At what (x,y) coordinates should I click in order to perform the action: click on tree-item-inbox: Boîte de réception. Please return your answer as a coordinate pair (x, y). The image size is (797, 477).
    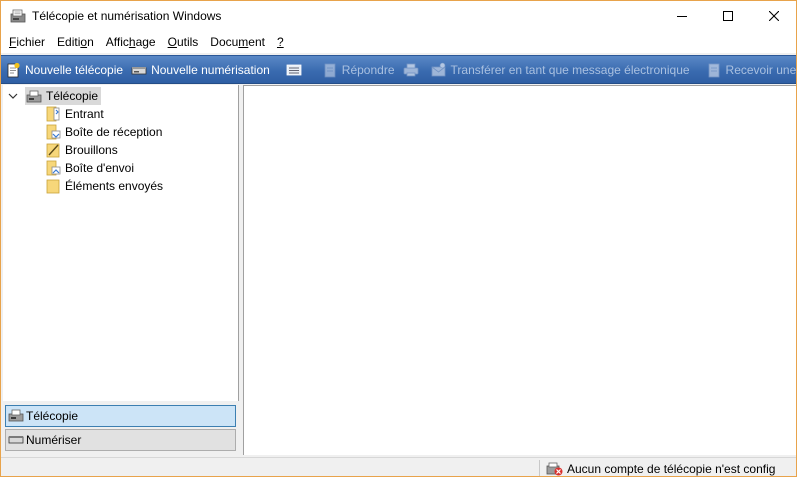
    Looking at the image, I should click on (103, 132).